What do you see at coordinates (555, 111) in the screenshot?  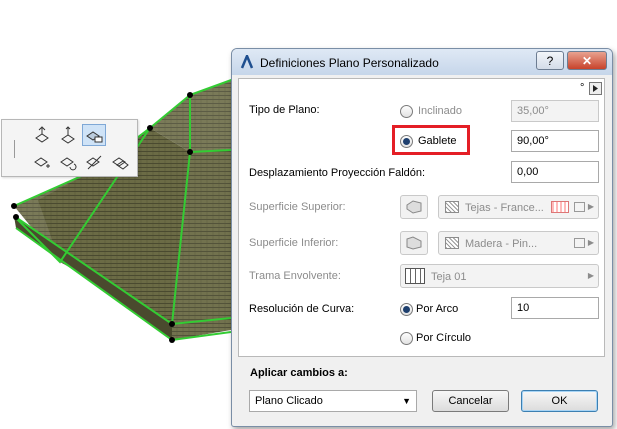 I see `inclinado-angle-field: 35,00°` at bounding box center [555, 111].